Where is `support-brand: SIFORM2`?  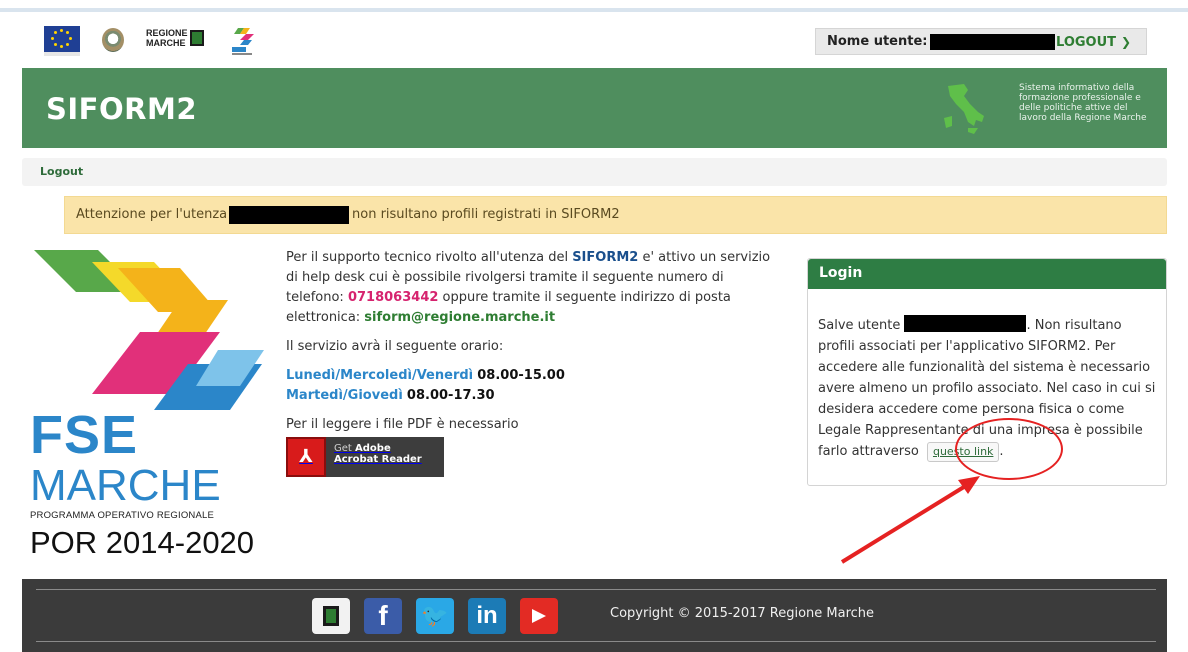 support-brand: SIFORM2 is located at coordinates (605, 257).